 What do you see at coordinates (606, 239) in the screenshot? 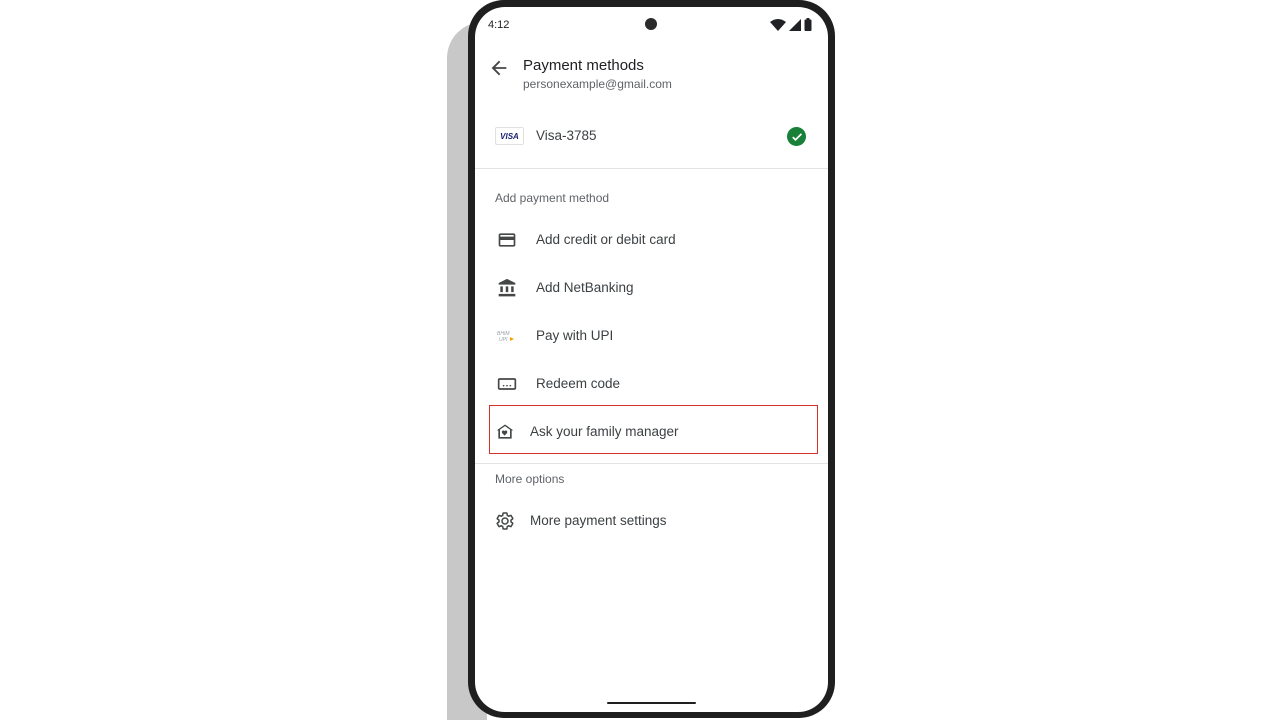
I see `item-label: Add credit or debit card` at bounding box center [606, 239].